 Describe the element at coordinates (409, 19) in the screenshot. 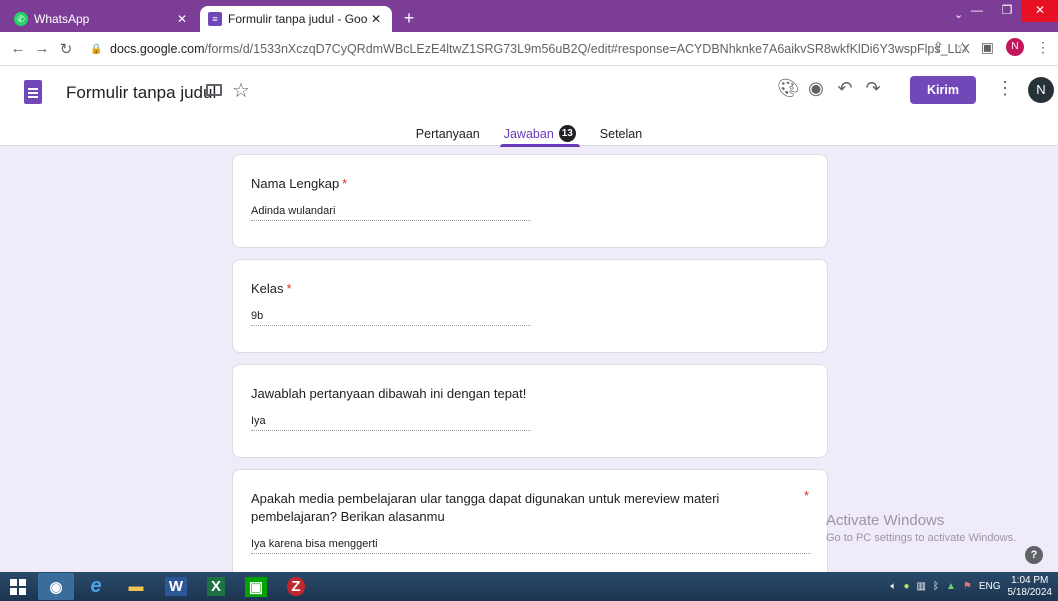

I see `new-tab-button: +` at that location.